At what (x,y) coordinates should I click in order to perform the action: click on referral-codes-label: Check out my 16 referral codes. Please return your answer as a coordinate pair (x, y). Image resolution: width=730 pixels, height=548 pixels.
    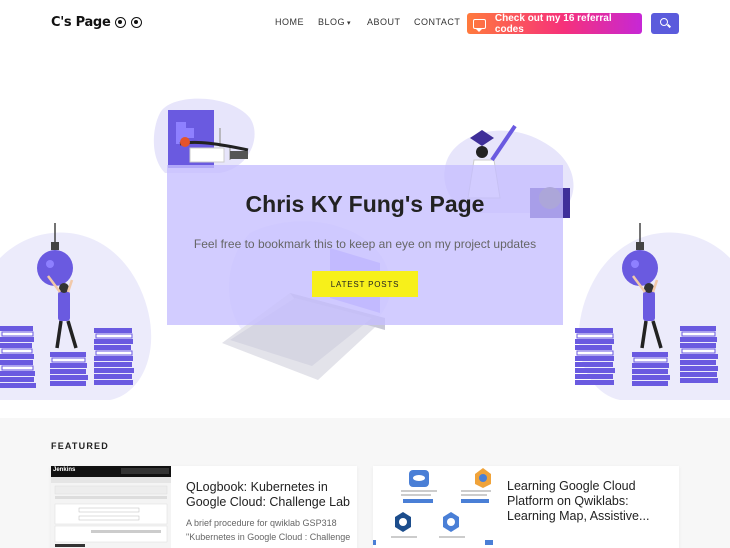
    Looking at the image, I should click on (553, 23).